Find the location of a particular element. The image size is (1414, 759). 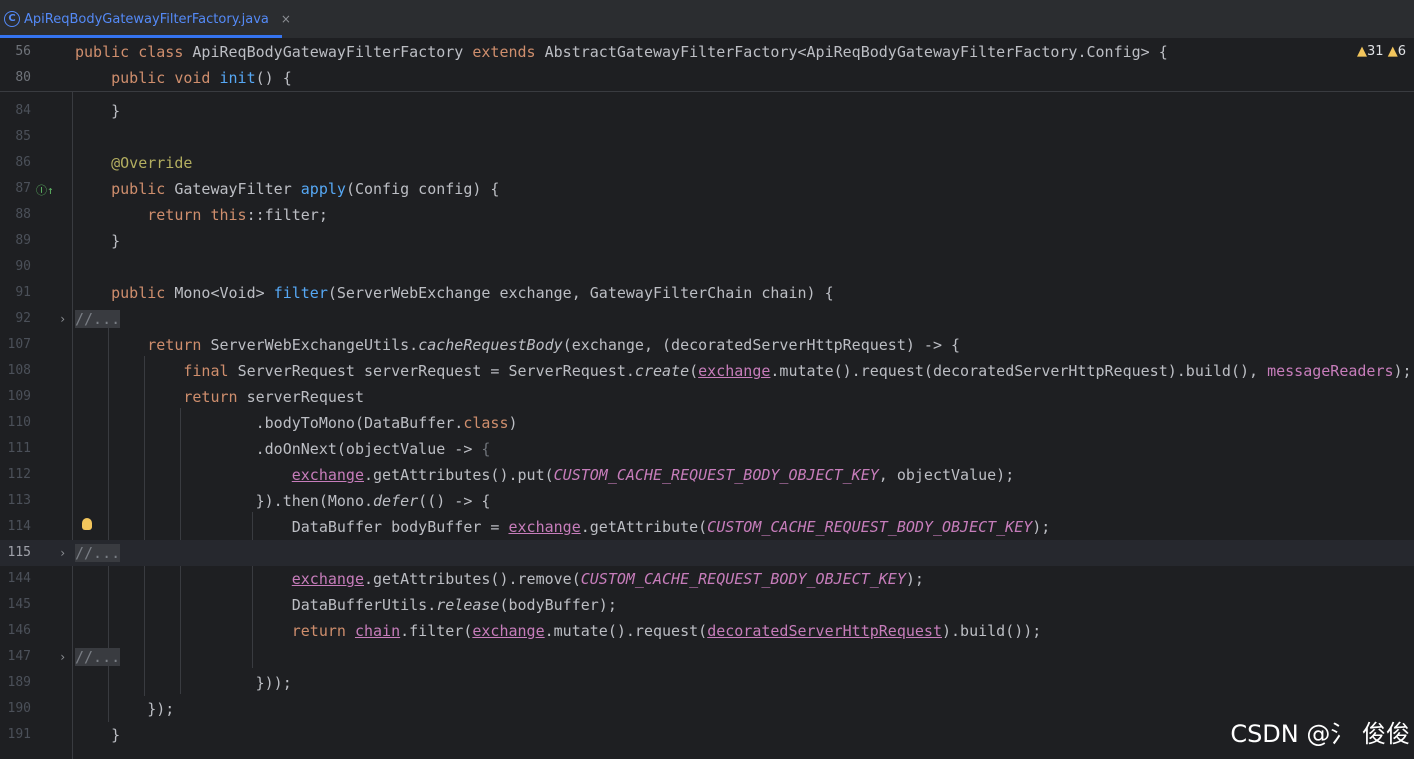

line-number: 114 is located at coordinates (19, 526).